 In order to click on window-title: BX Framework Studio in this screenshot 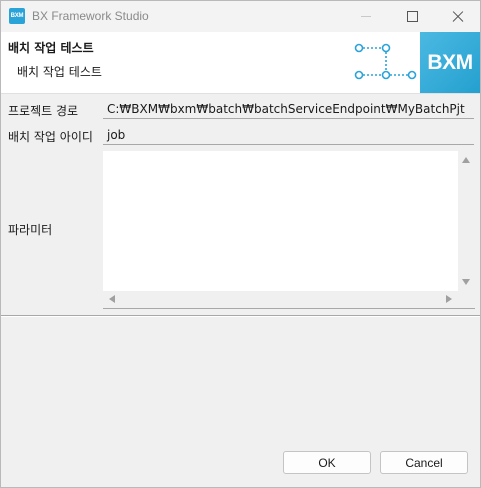, I will do `click(90, 16)`.